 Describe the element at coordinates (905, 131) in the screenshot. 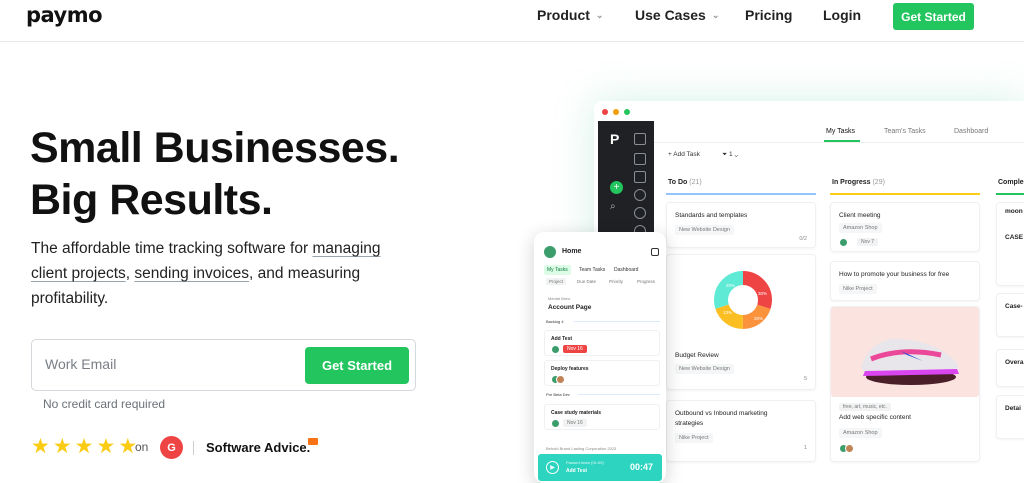

I see `tab-teams-tasks: Team's Tasks` at that location.